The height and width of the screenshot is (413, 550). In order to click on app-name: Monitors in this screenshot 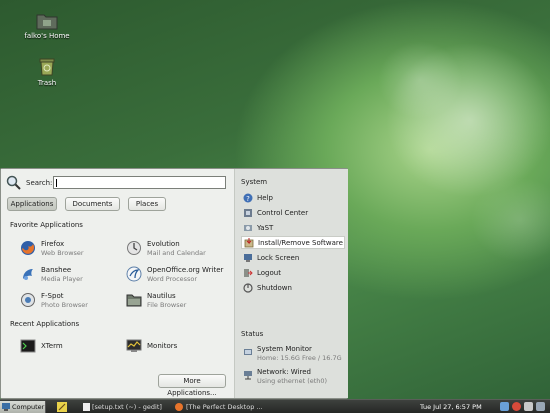, I will do `click(162, 346)`.